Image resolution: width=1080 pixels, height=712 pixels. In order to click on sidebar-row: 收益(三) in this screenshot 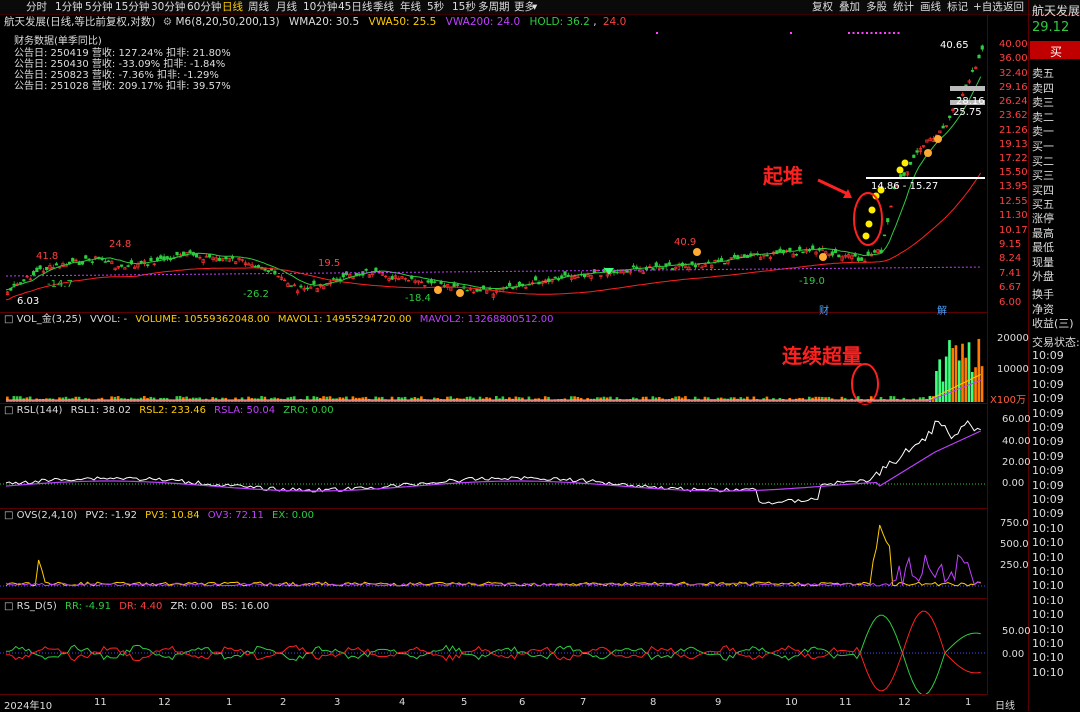, I will do `click(1053, 323)`.